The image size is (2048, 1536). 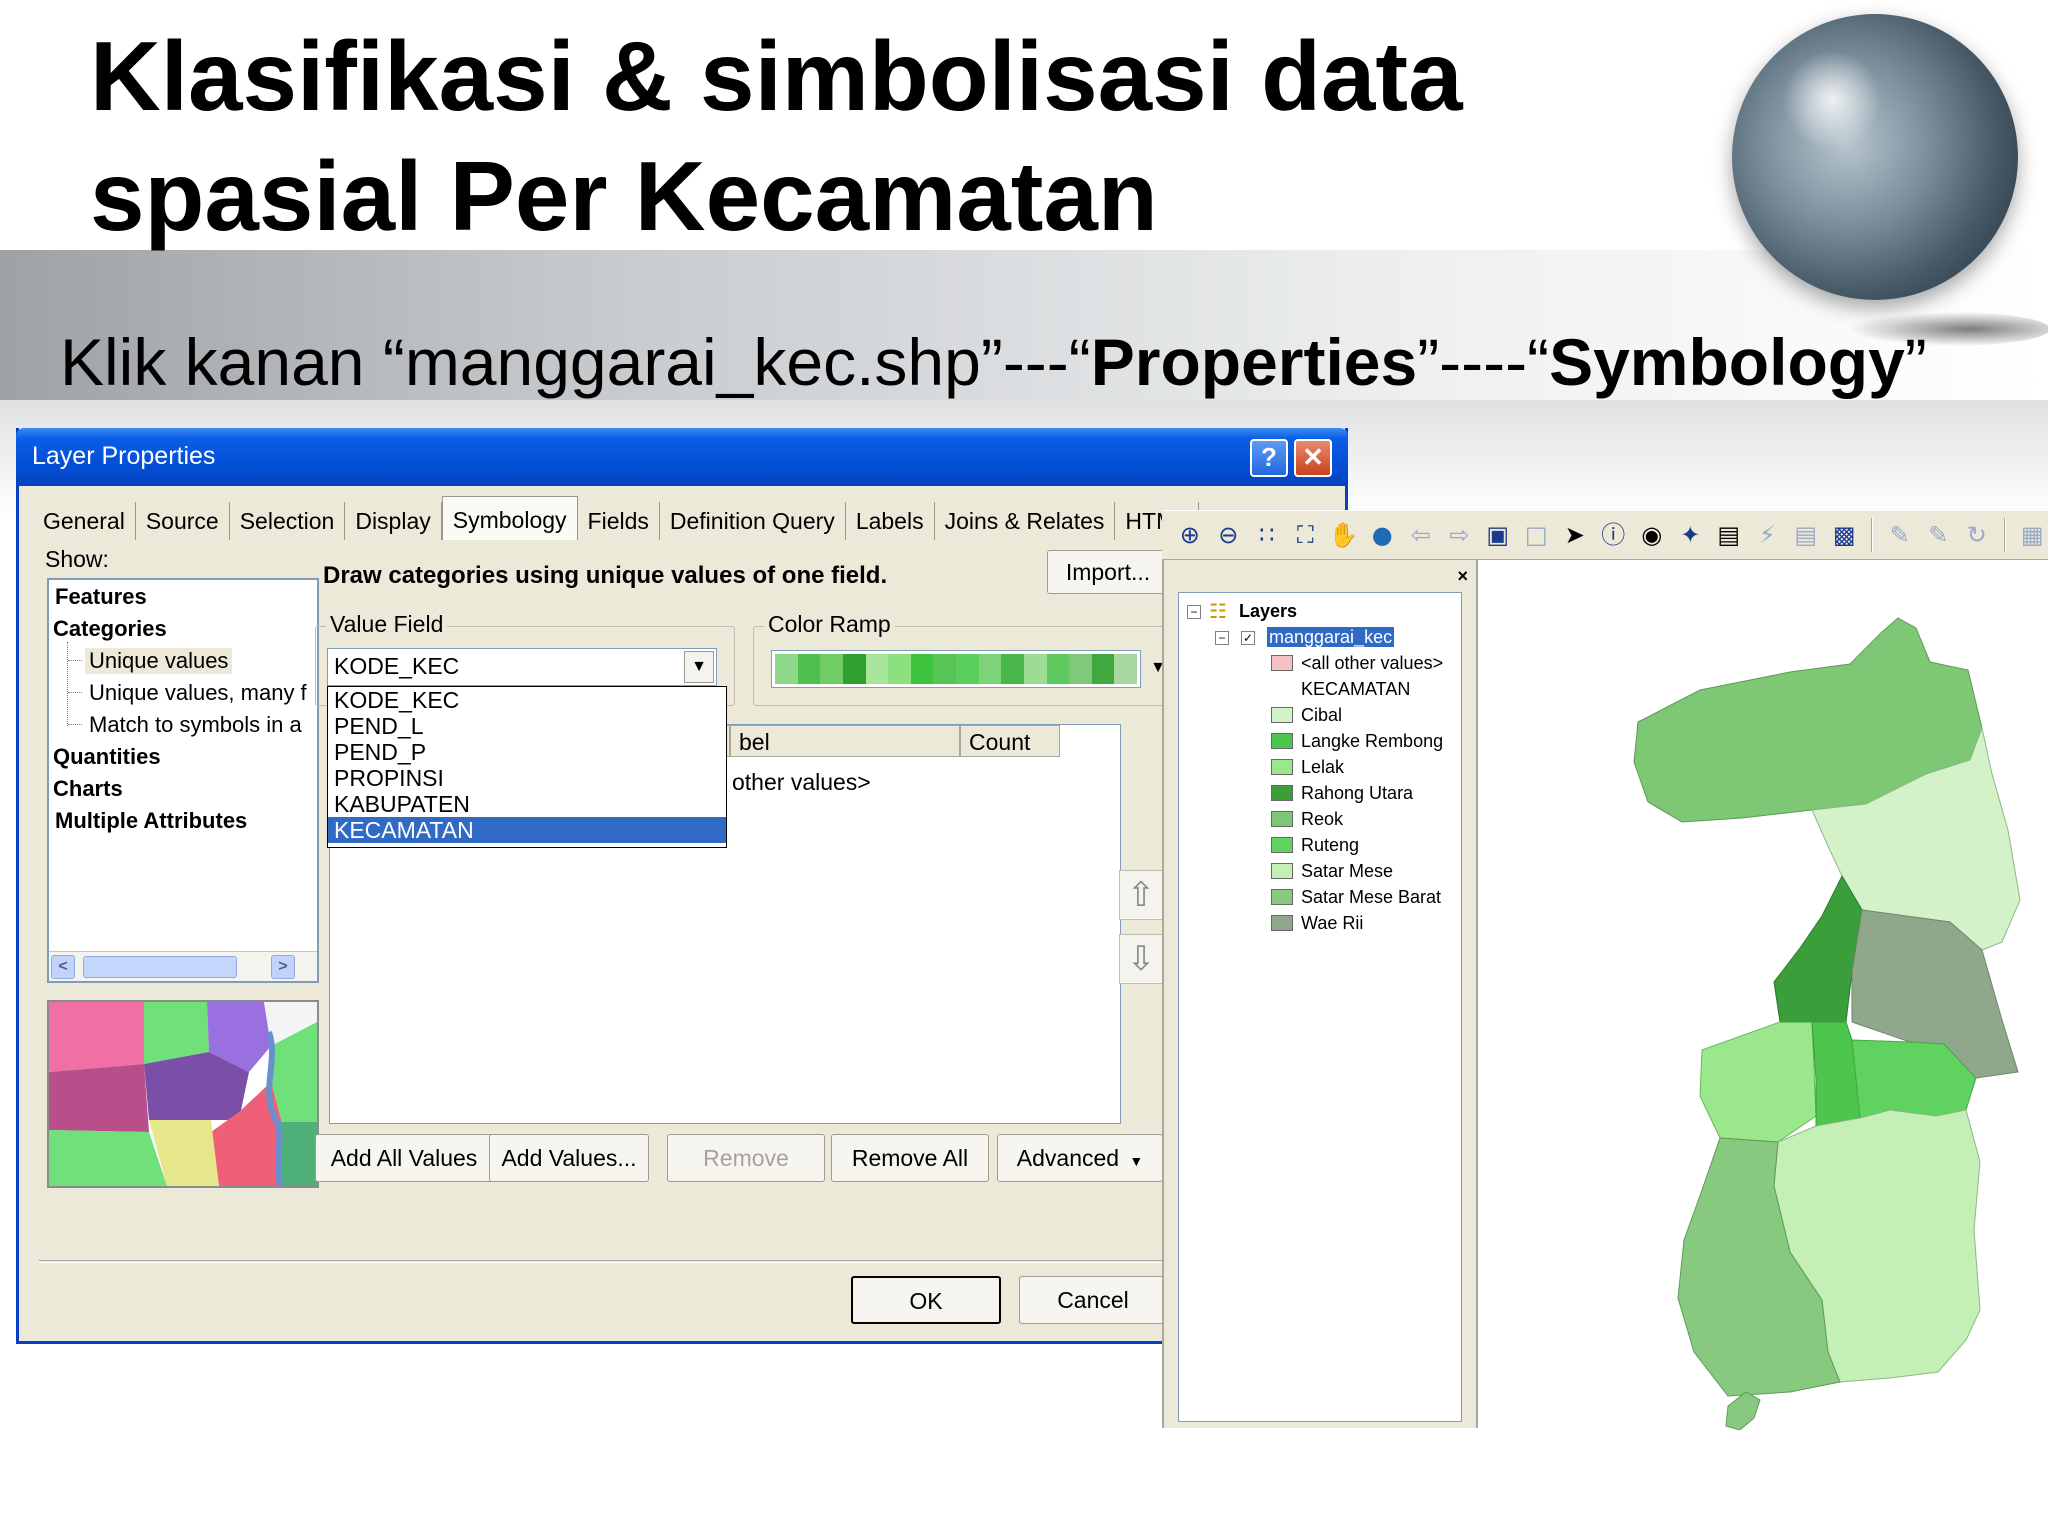 What do you see at coordinates (1229, 535) in the screenshot?
I see `zoom-out-icon: ⊖` at bounding box center [1229, 535].